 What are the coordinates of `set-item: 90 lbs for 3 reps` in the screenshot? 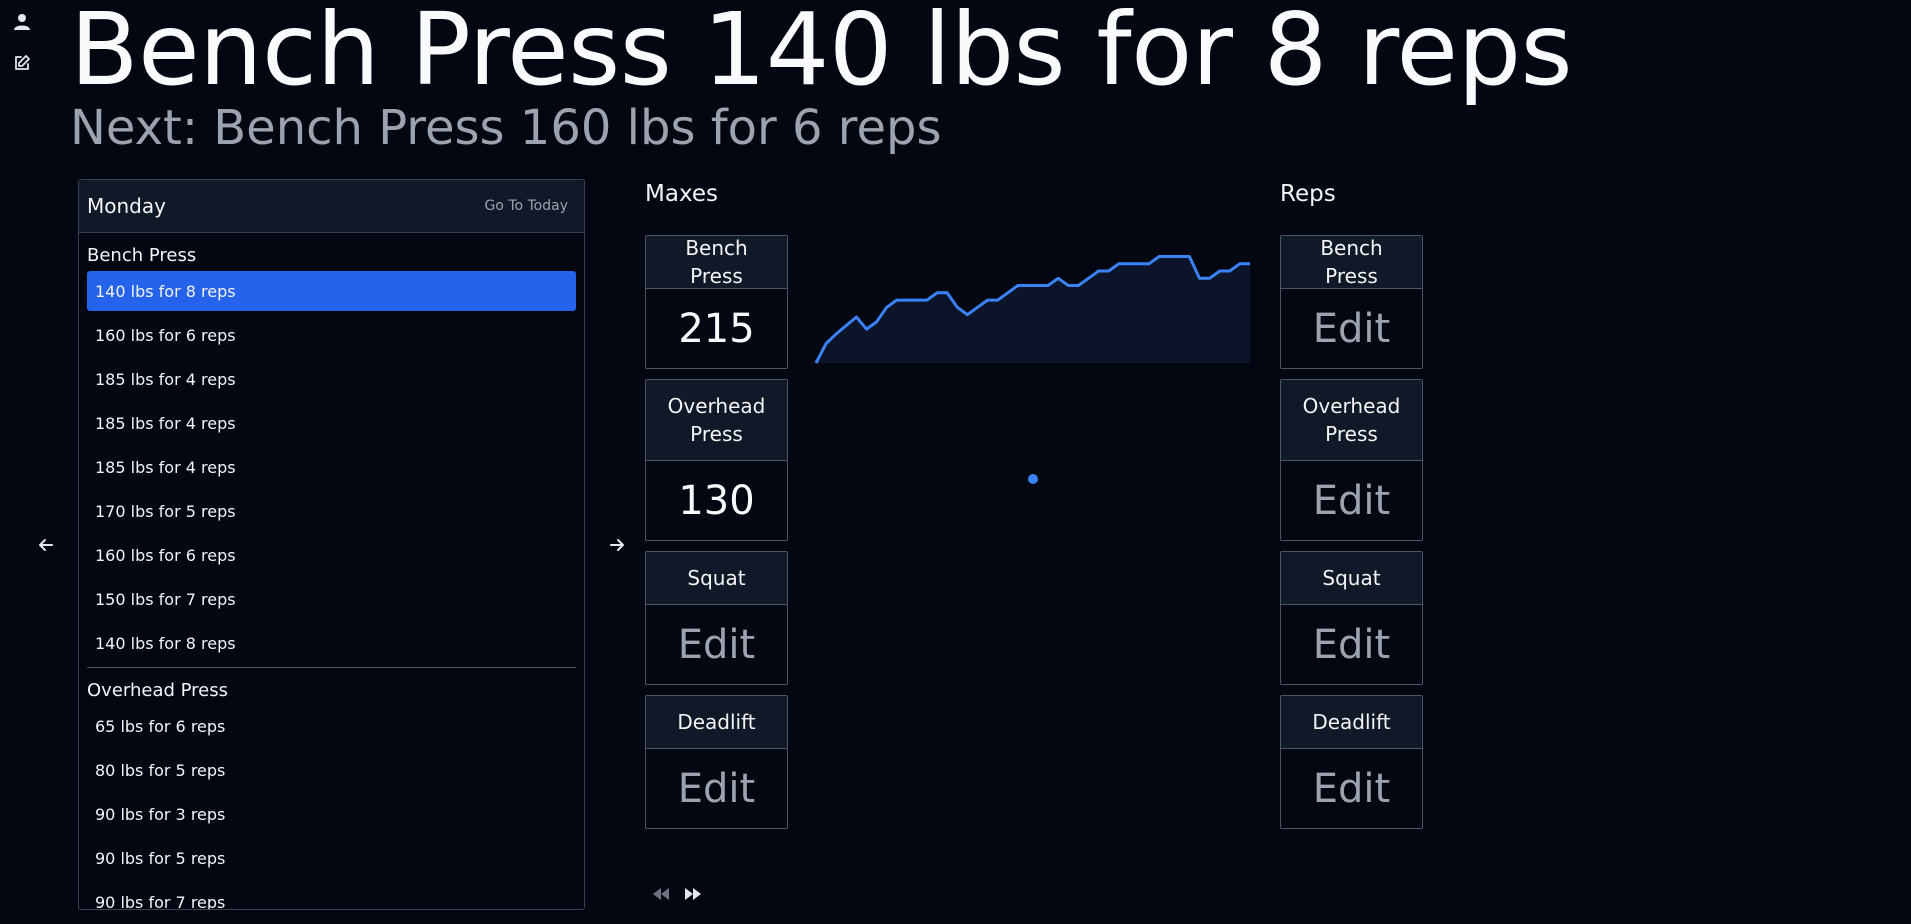 It's located at (331, 814).